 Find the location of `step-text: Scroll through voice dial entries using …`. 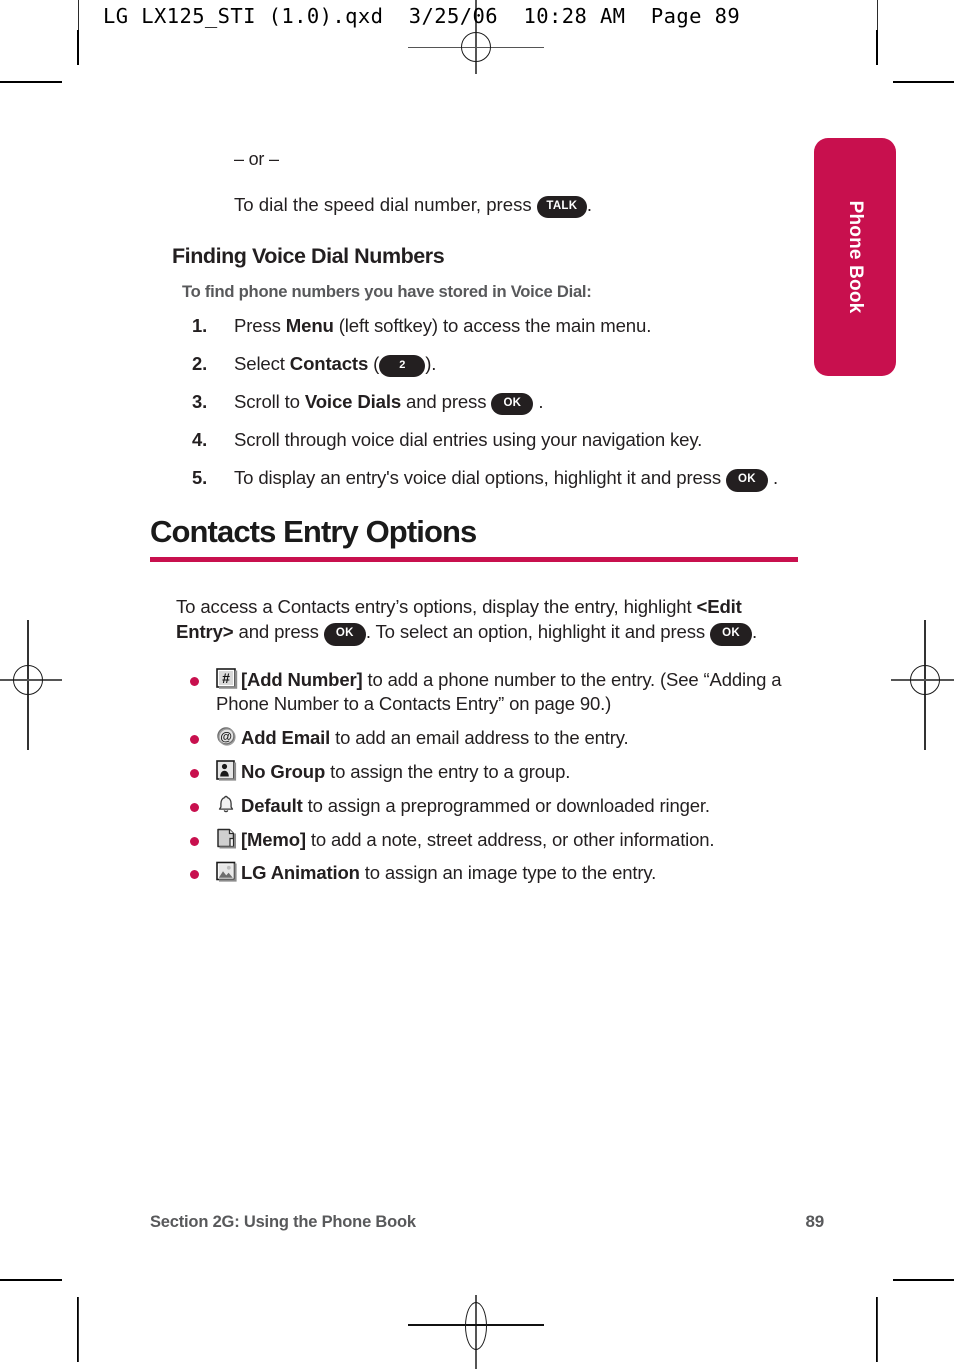

step-text: Scroll through voice dial entries using … is located at coordinates (468, 440).